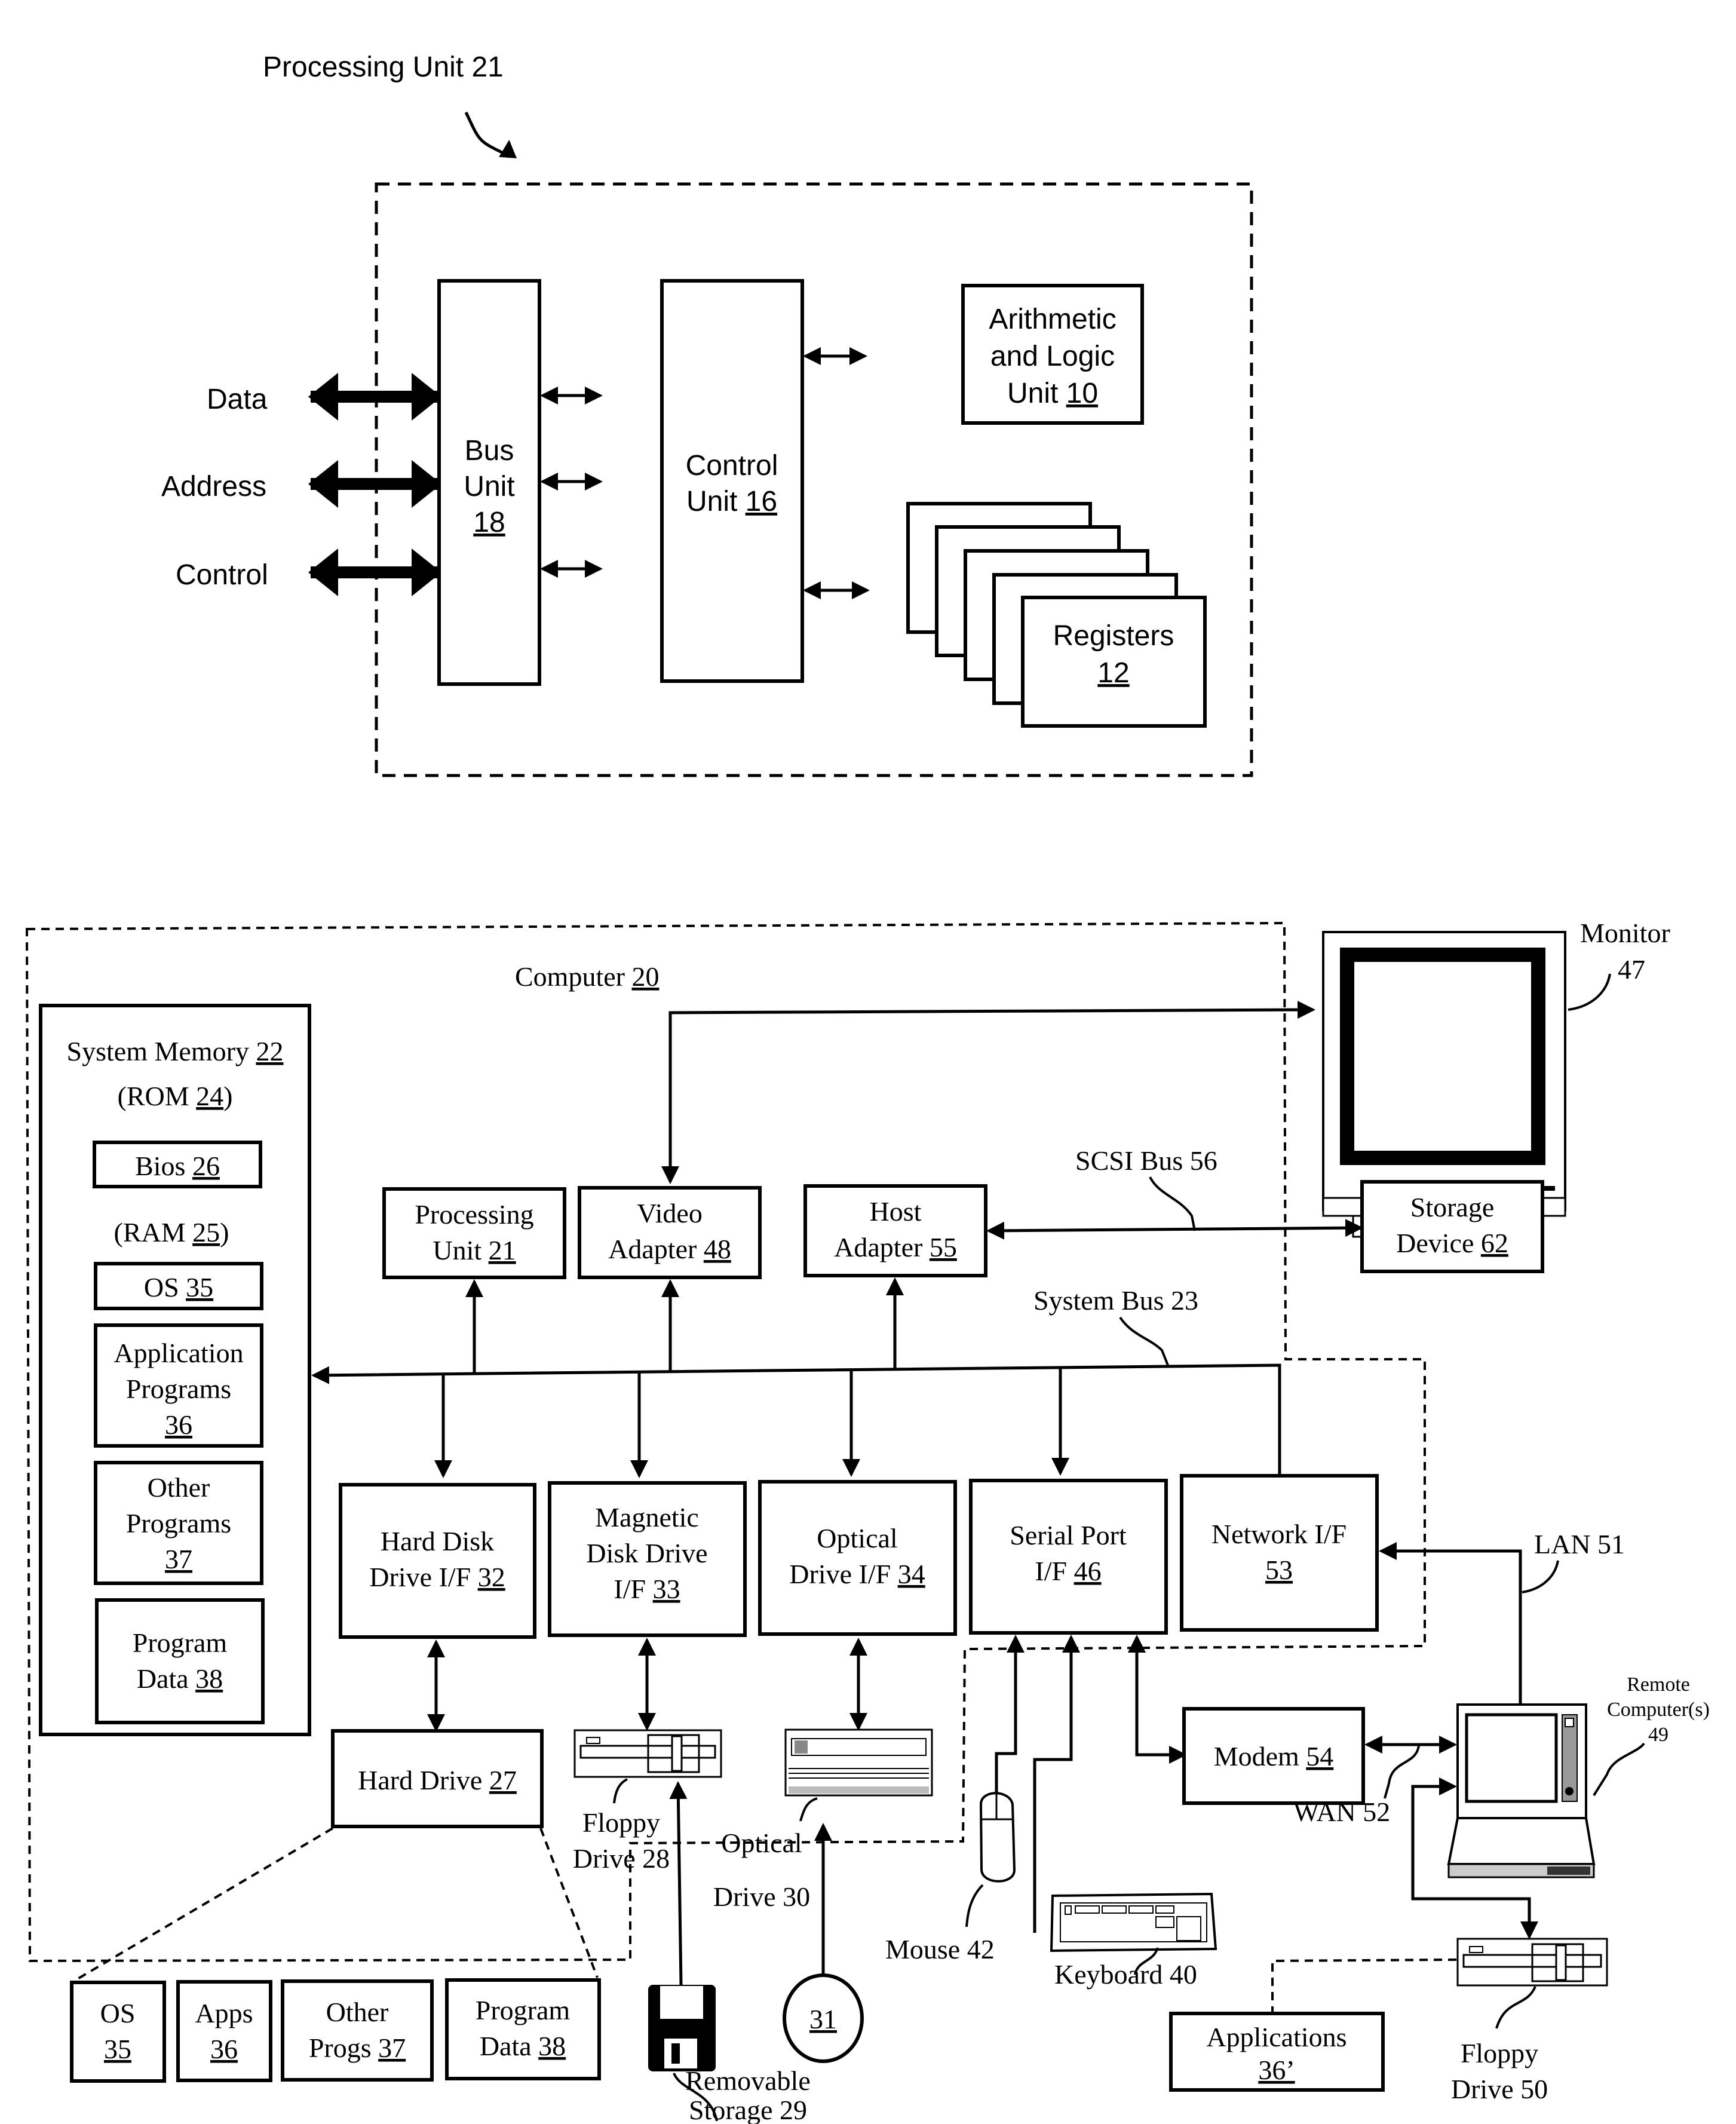 The height and width of the screenshot is (2124, 1736). I want to click on application-programs-ref: 36, so click(178, 1424).